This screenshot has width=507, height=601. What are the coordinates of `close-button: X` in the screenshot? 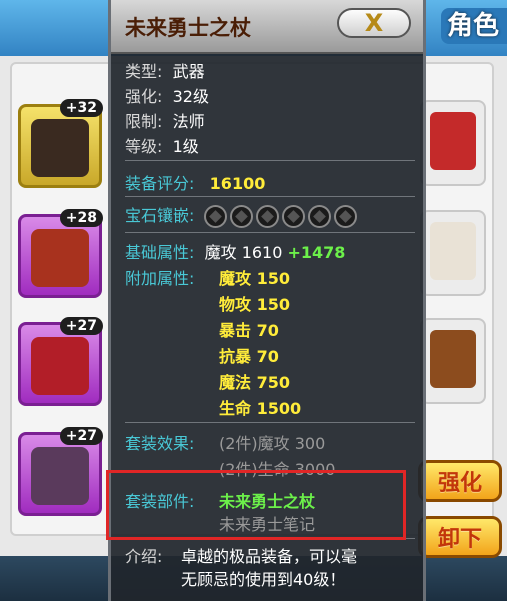 It's located at (374, 23).